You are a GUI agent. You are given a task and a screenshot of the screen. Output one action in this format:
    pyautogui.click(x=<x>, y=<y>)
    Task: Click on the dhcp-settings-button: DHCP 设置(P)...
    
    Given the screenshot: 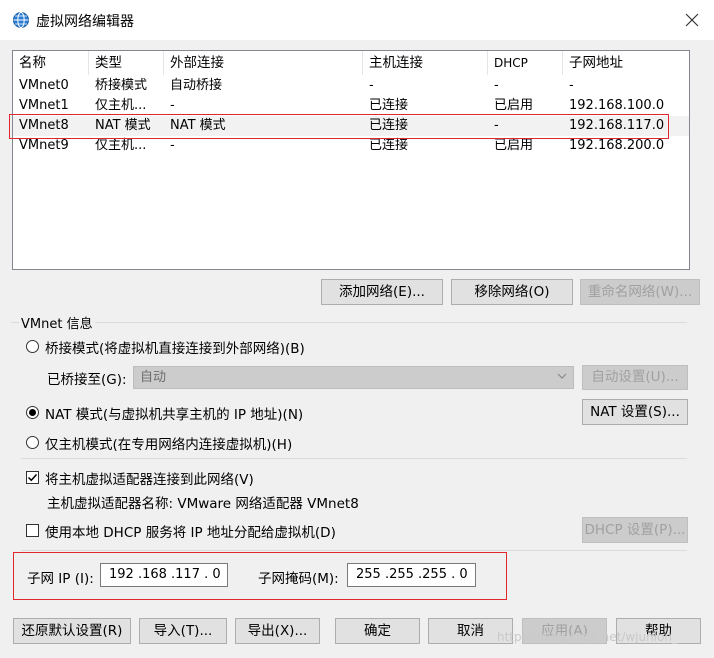 What is the action you would take?
    pyautogui.click(x=635, y=530)
    